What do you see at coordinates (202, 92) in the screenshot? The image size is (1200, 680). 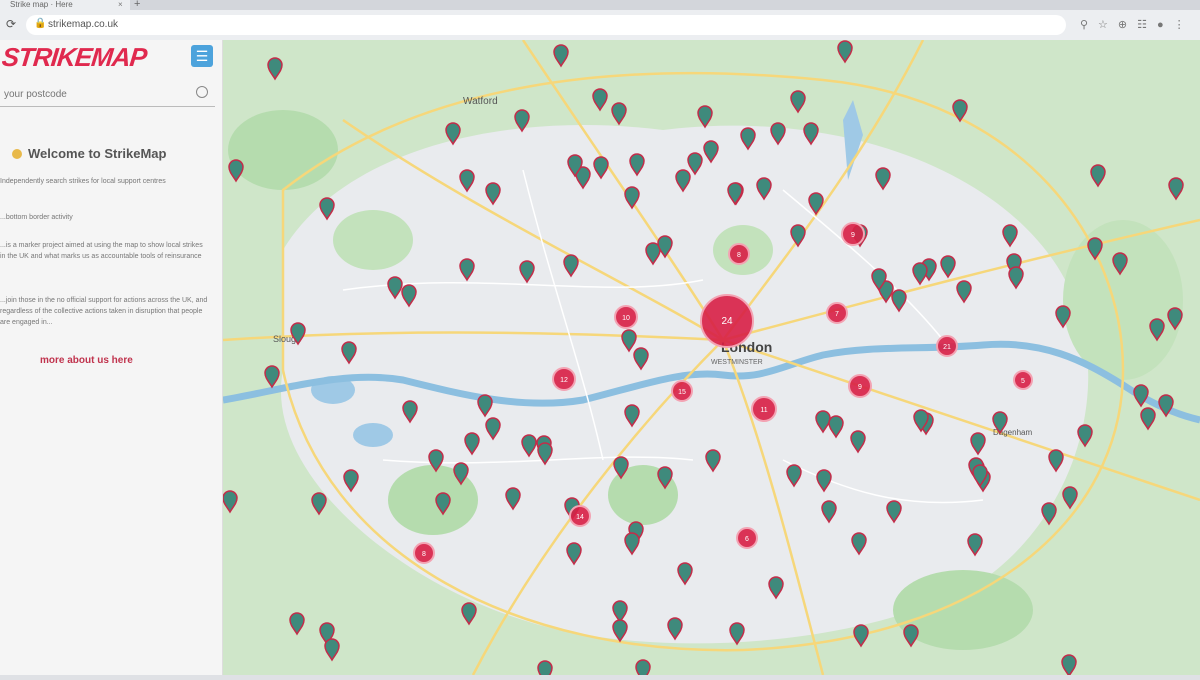 I see `locate-icon` at bounding box center [202, 92].